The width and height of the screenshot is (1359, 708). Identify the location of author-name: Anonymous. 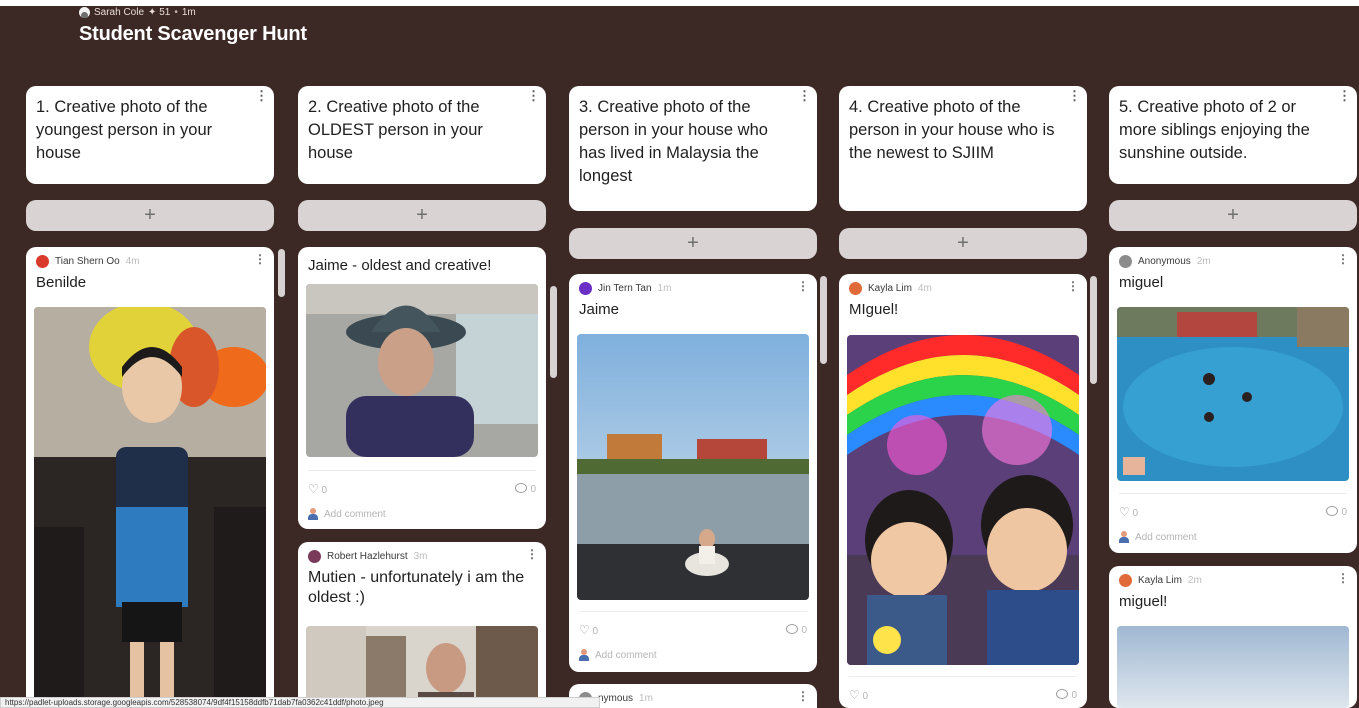
(1164, 261).